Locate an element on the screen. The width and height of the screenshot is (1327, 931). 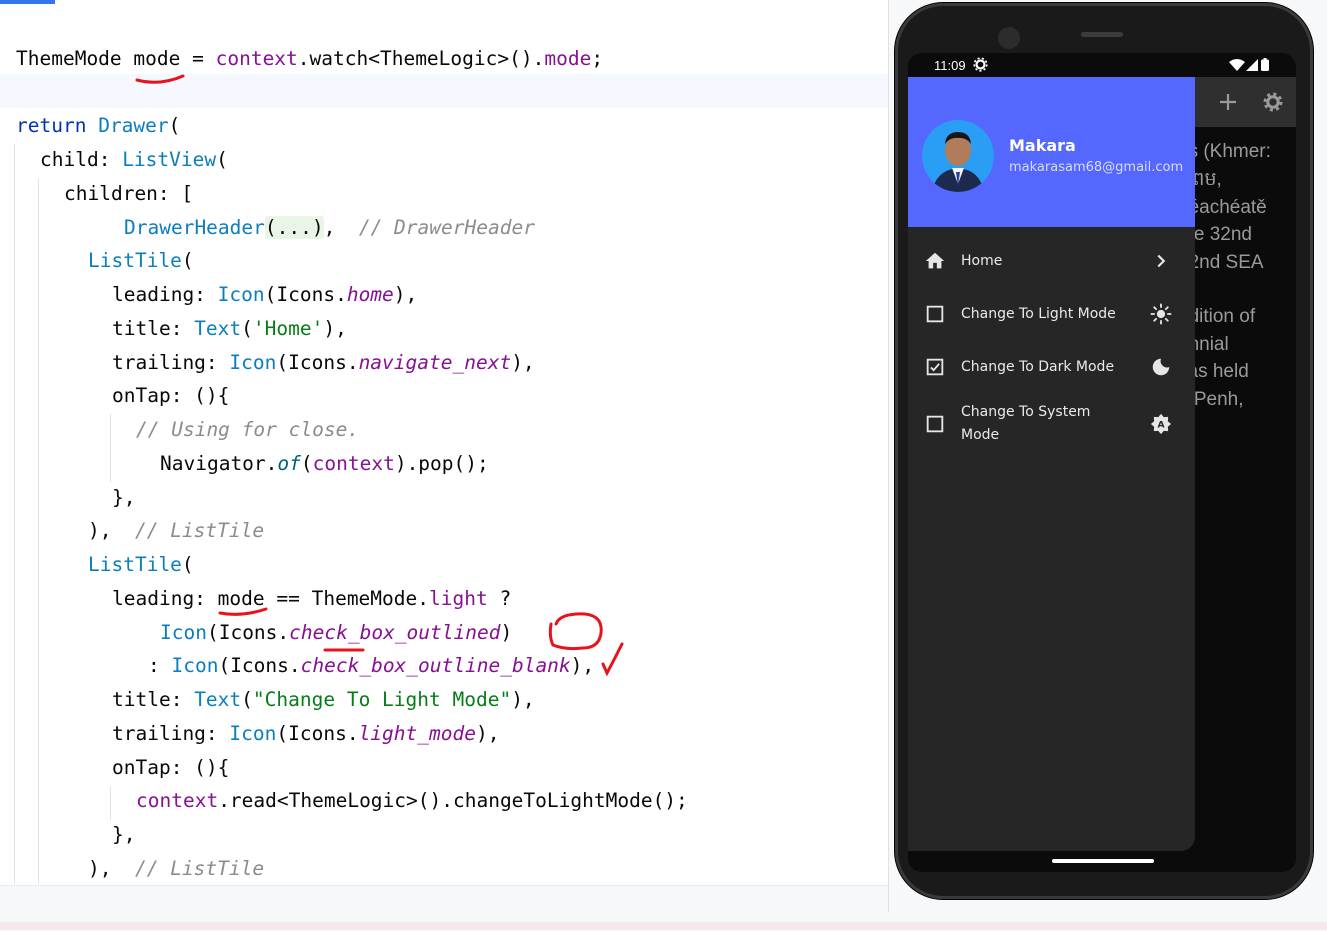
drawer-item-dark-mode: Change To Dark Mode is located at coordinates (1051, 367).